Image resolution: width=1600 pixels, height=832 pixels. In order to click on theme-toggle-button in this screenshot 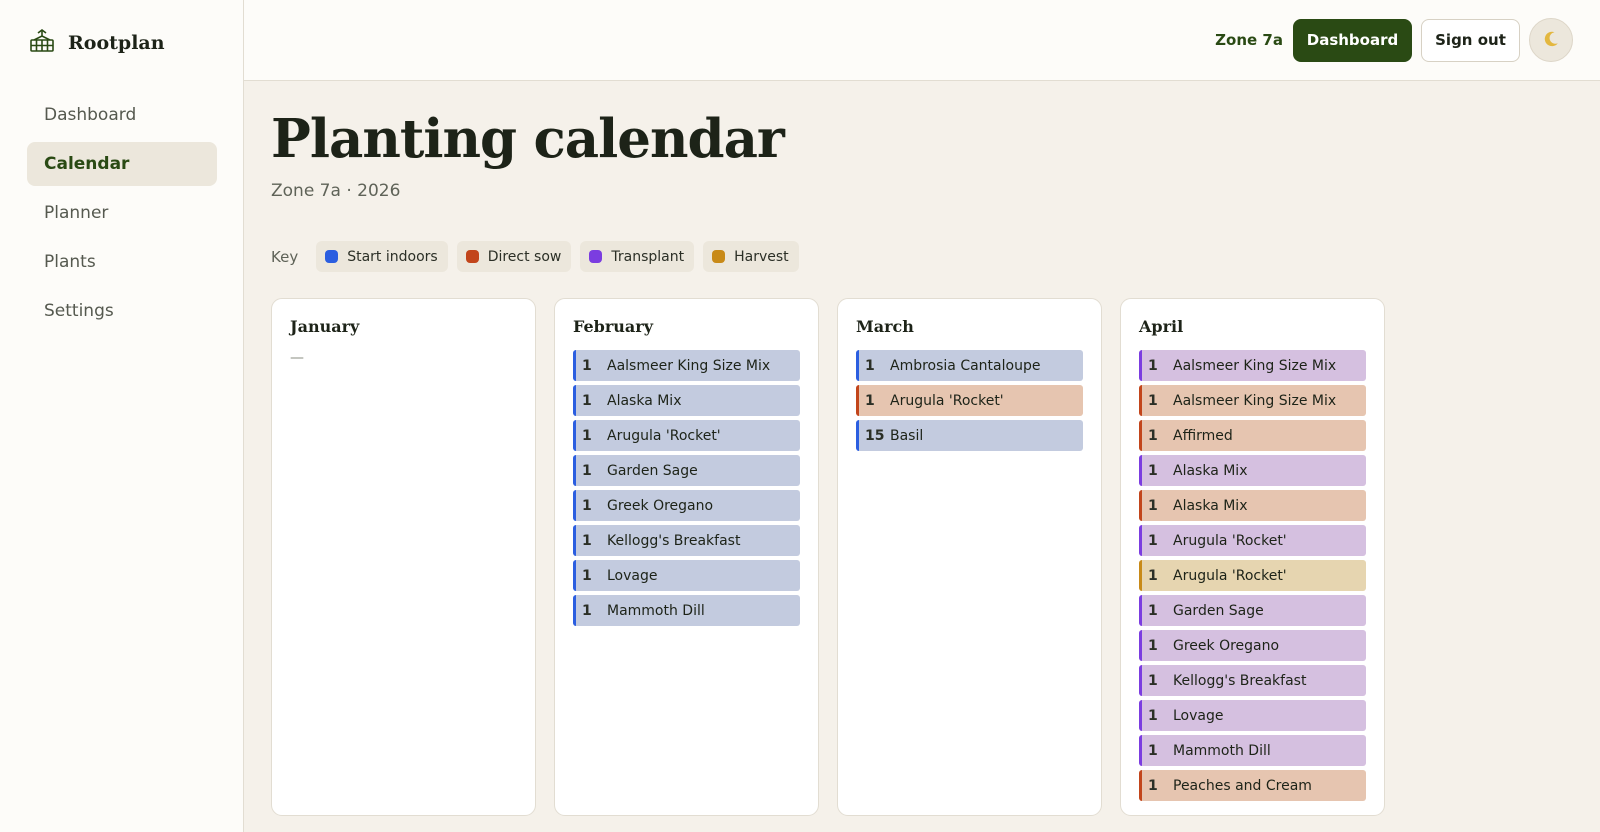, I will do `click(1551, 40)`.